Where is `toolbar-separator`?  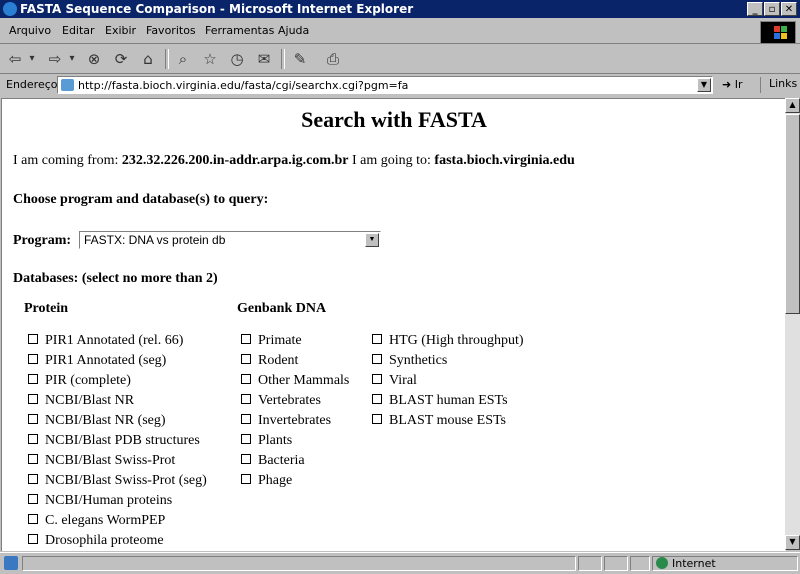
toolbar-separator is located at coordinates (283, 59).